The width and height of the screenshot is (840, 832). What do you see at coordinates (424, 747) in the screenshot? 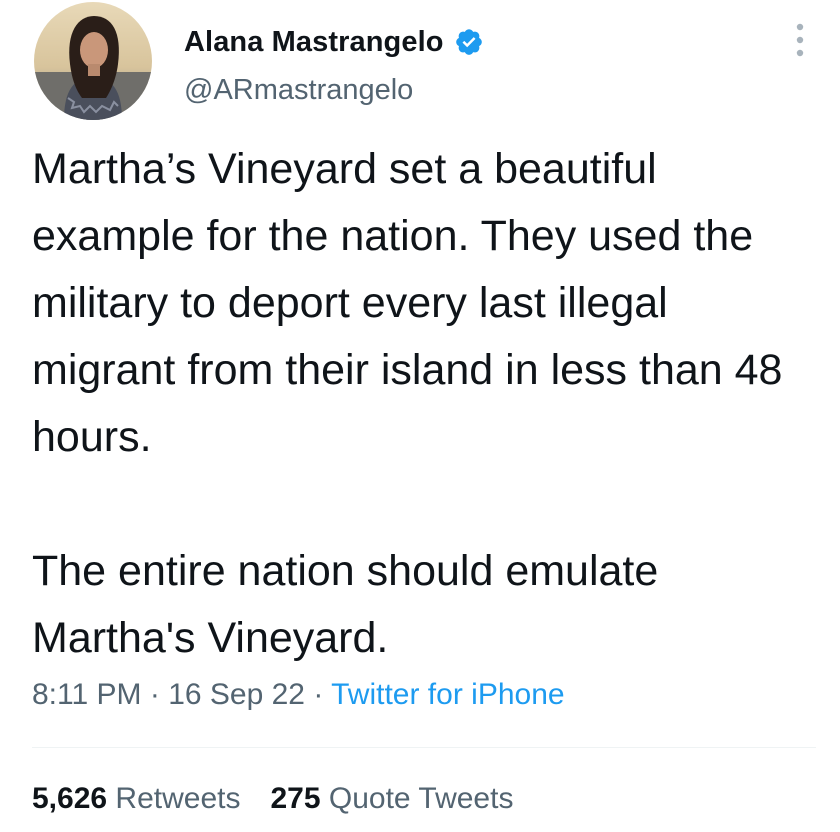
I see `divider` at bounding box center [424, 747].